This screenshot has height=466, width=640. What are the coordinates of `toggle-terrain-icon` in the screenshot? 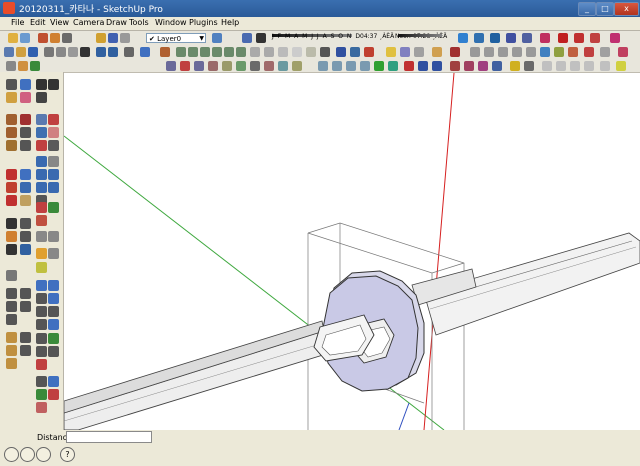 It's located at (337, 66).